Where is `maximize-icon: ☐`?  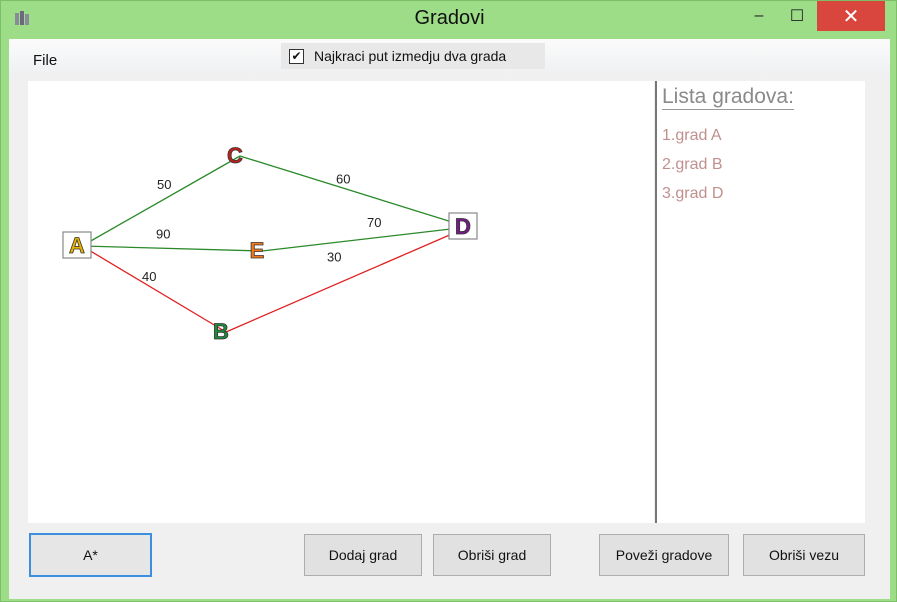
maximize-icon: ☐ is located at coordinates (797, 16).